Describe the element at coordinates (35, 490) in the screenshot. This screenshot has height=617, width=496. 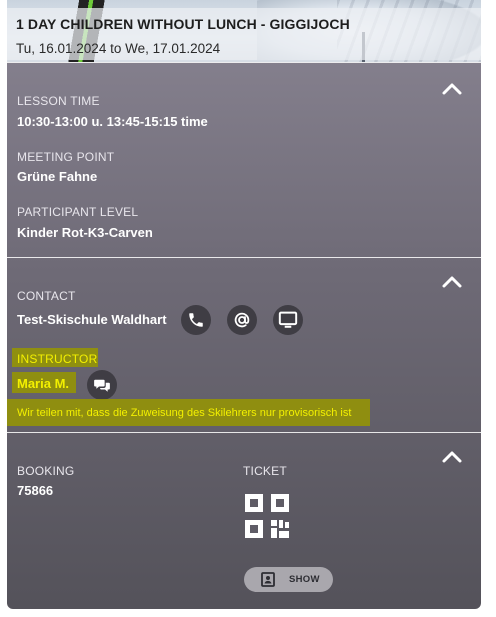
I see `booking-number: 75866` at that location.